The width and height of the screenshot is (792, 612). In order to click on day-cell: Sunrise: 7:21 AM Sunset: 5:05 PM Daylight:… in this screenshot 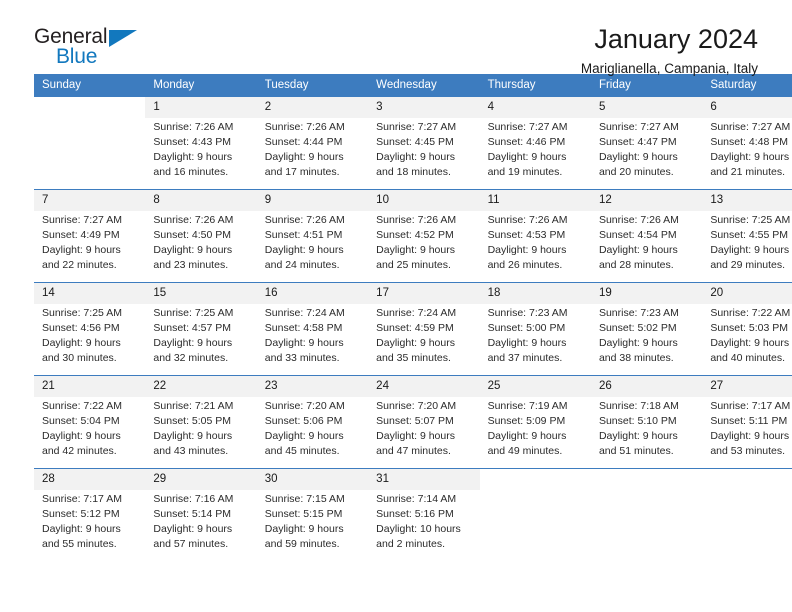, I will do `click(201, 433)`.